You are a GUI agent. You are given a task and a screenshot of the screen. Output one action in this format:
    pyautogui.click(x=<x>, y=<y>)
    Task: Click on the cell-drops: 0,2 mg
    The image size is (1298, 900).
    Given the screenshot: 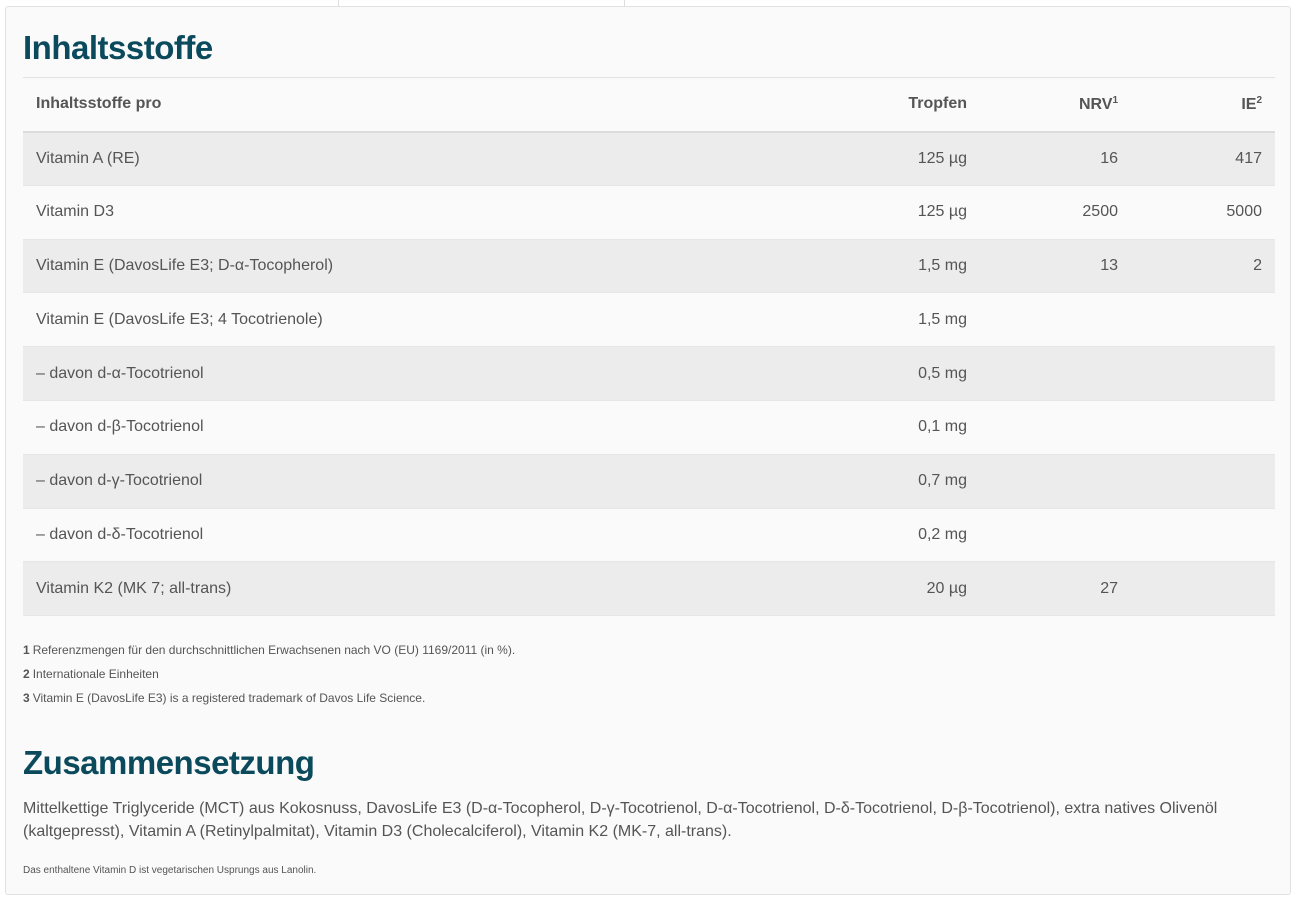 What is the action you would take?
    pyautogui.click(x=871, y=535)
    